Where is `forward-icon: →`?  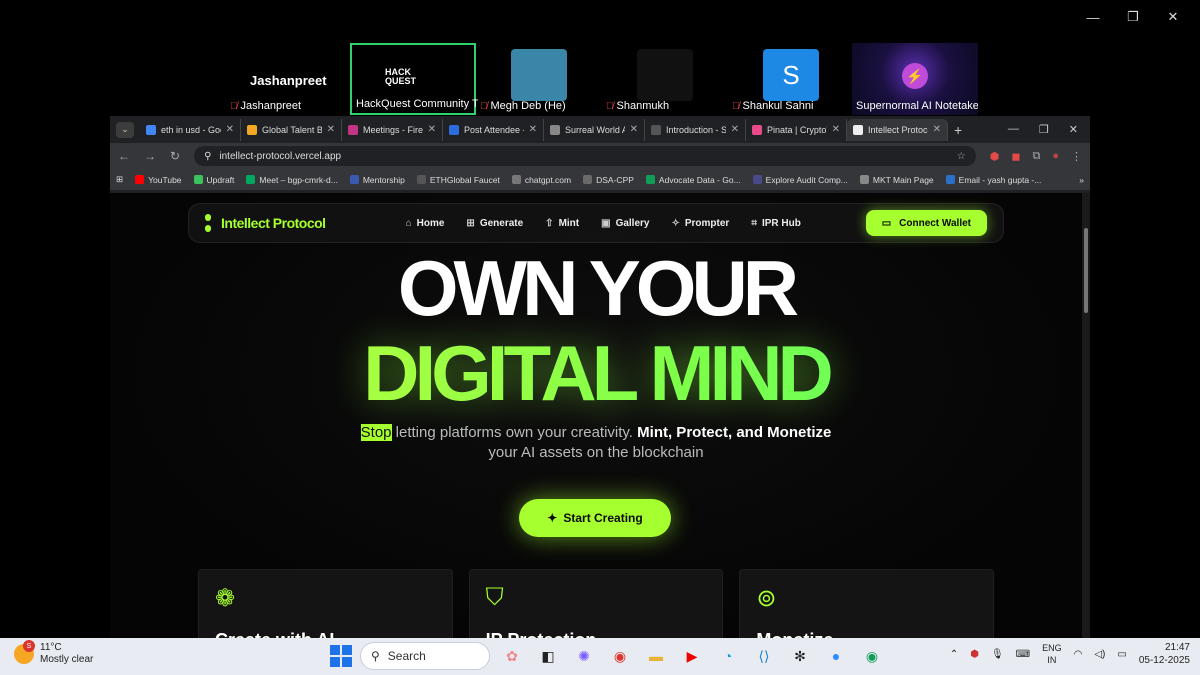
forward-icon: → is located at coordinates (150, 156).